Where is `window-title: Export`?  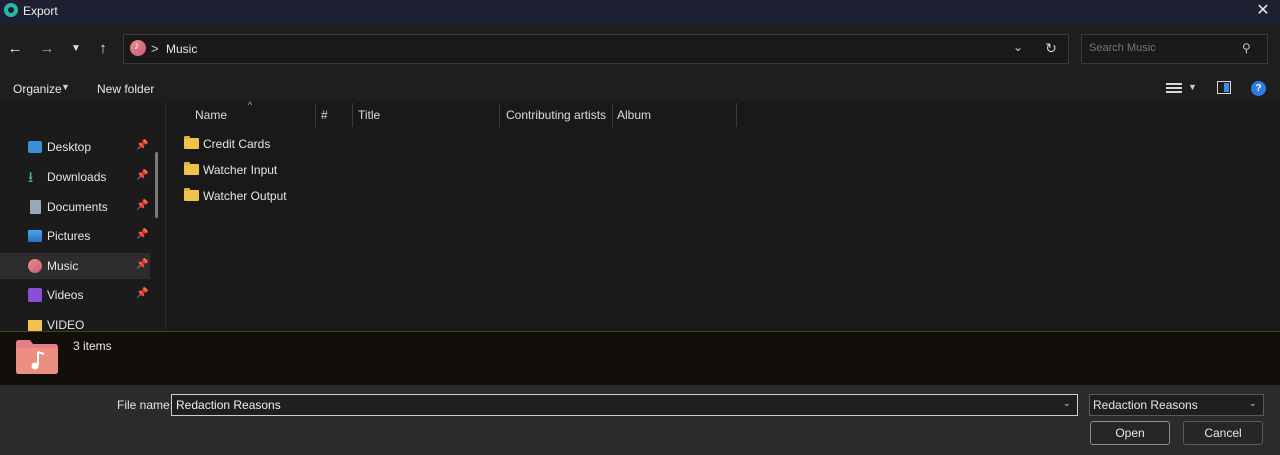
window-title: Export is located at coordinates (40, 11).